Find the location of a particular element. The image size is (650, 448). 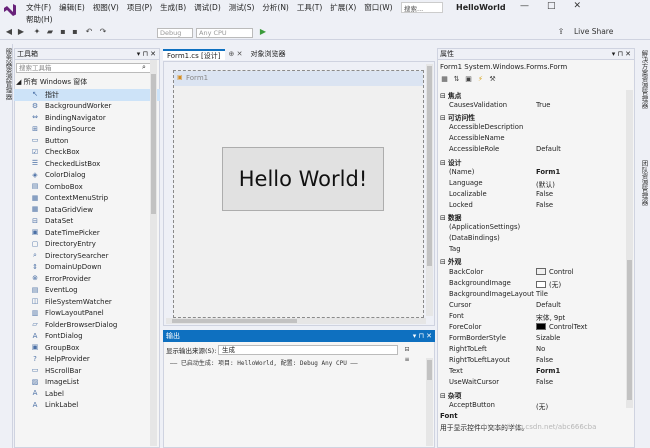

menu-item: 文件(F) is located at coordinates (38, 7).